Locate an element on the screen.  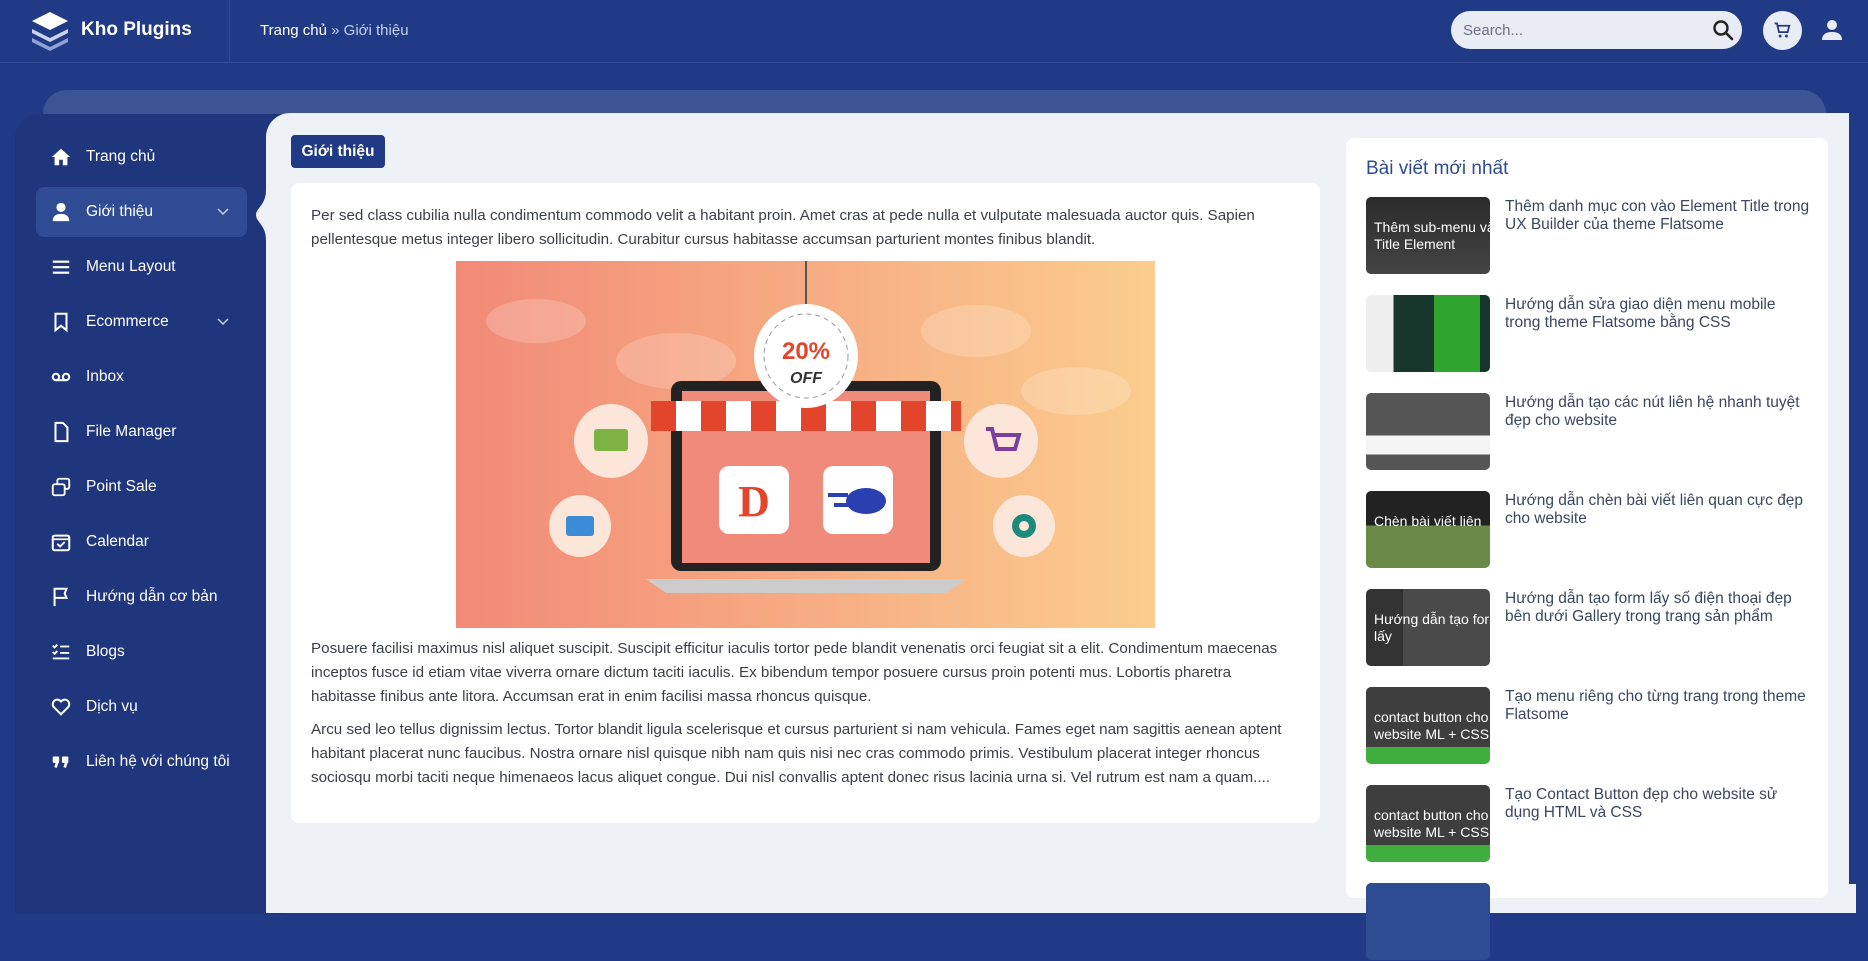
sidebar-item-point-sale: Point Sale is located at coordinates (141, 487).